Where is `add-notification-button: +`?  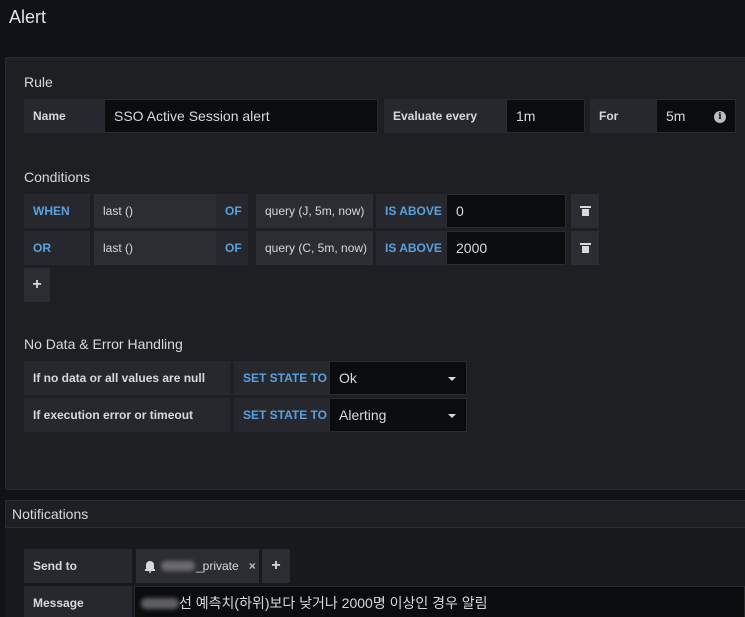
add-notification-button: + is located at coordinates (276, 566).